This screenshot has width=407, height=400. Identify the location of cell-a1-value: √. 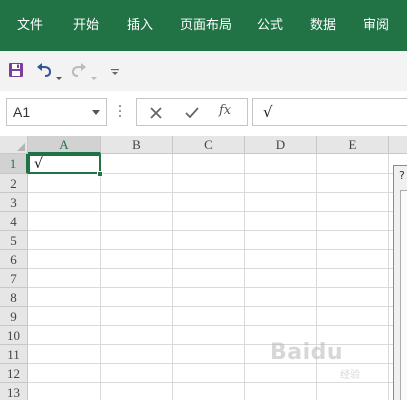
(38, 164).